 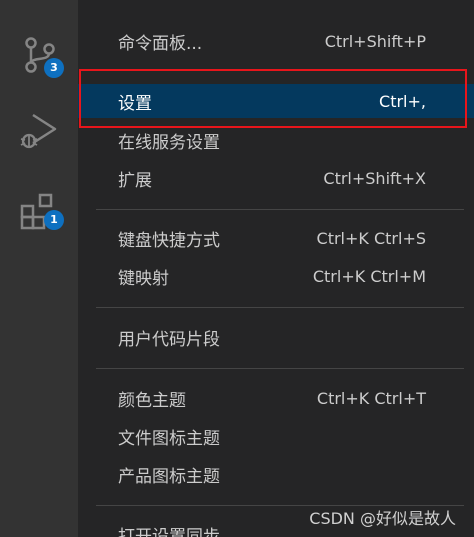 What do you see at coordinates (371, 238) in the screenshot?
I see `menu-item-shortcut: Ctrl+K Ctrl+S` at bounding box center [371, 238].